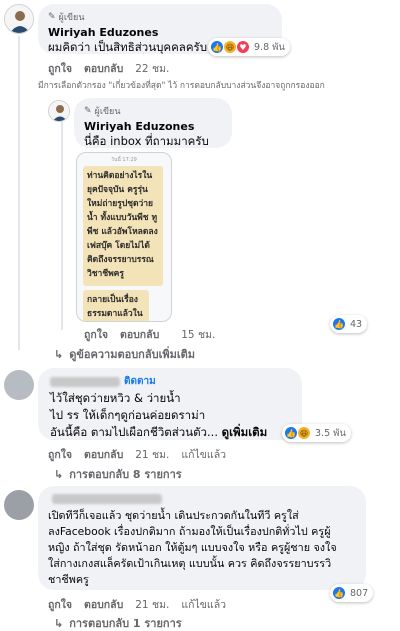 This screenshot has width=400, height=631. What do you see at coordinates (359, 593) in the screenshot?
I see `reaction-count: 807` at bounding box center [359, 593].